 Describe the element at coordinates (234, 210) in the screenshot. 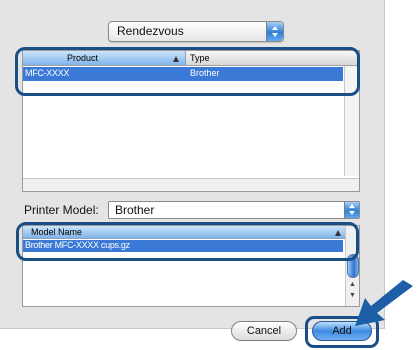

I see `printer-model-popup: Brother` at that location.